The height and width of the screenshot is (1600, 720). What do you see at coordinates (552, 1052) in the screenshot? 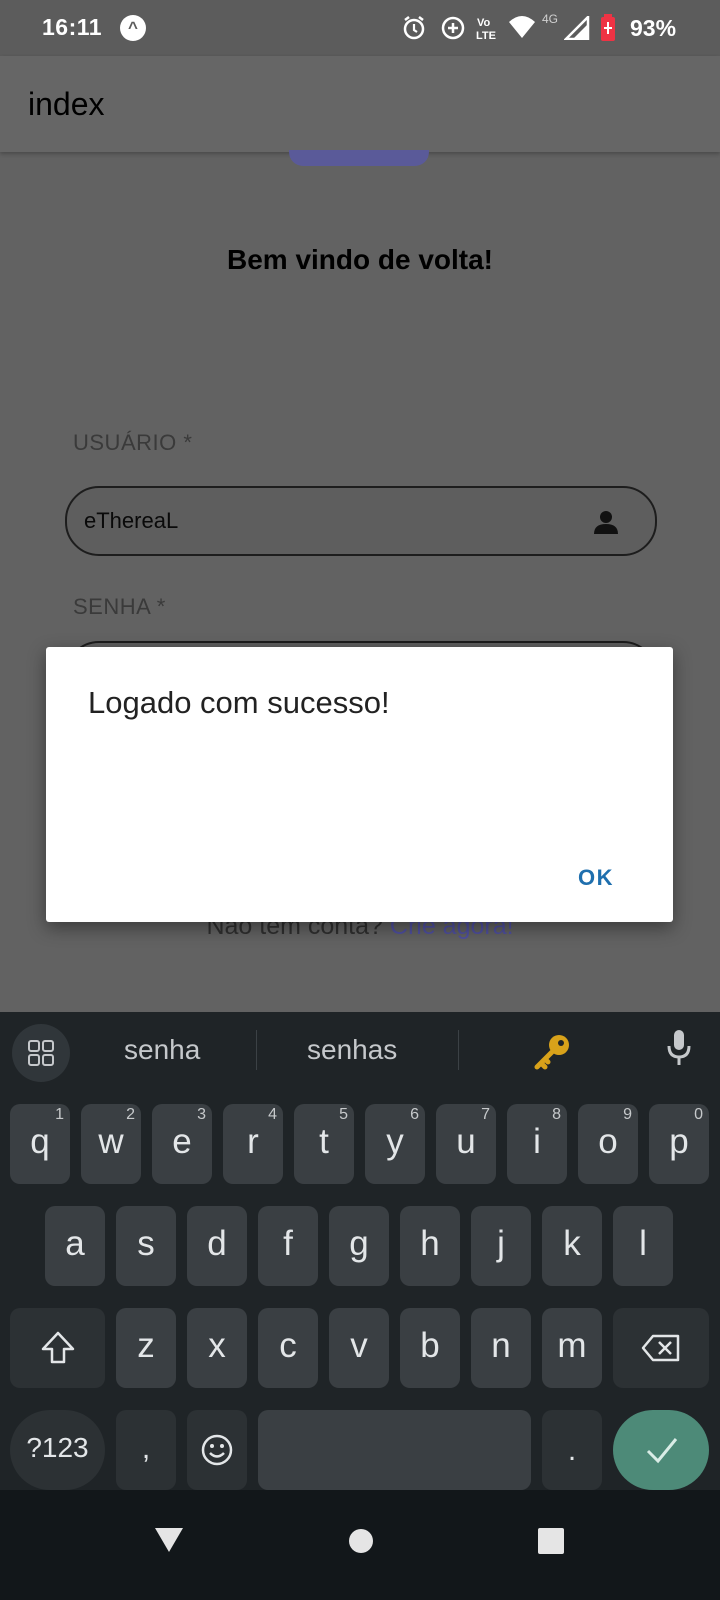
I see `key-icon` at bounding box center [552, 1052].